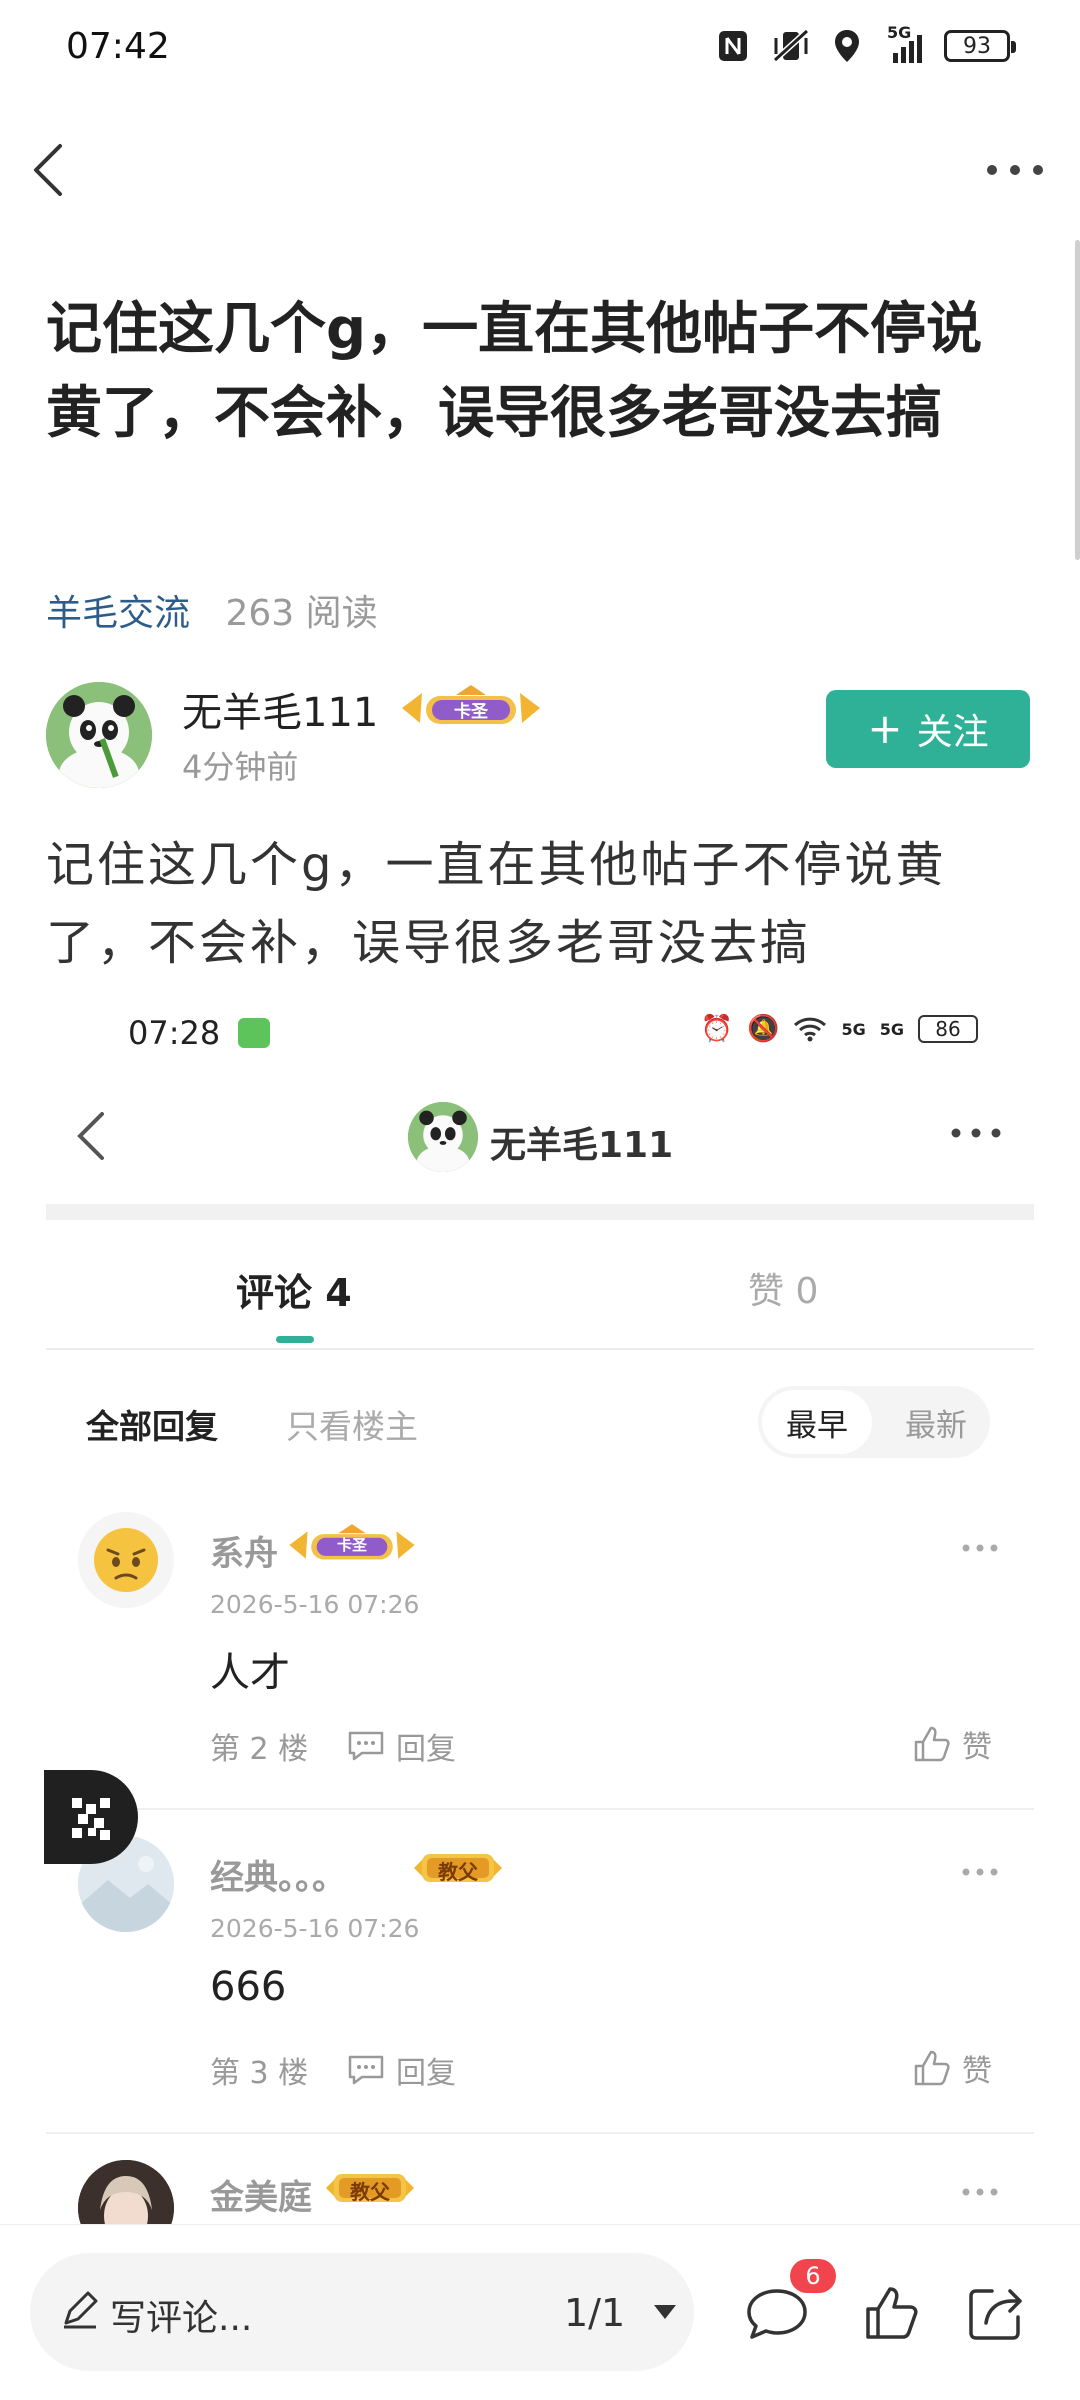  I want to click on follow-label: 关注, so click(952, 732).